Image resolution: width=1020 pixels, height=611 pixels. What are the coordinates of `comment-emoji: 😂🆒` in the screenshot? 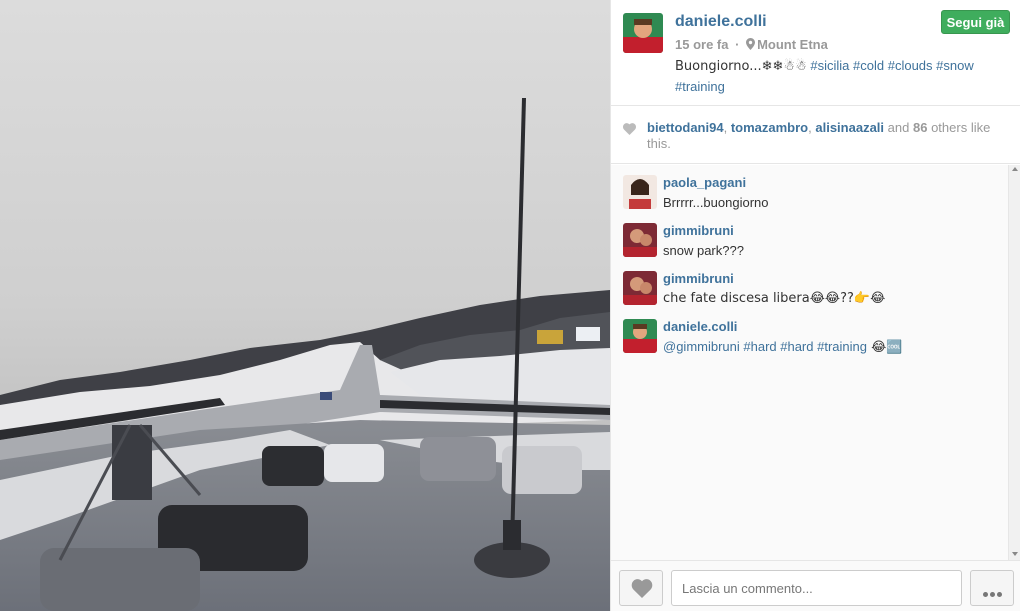 It's located at (884, 347).